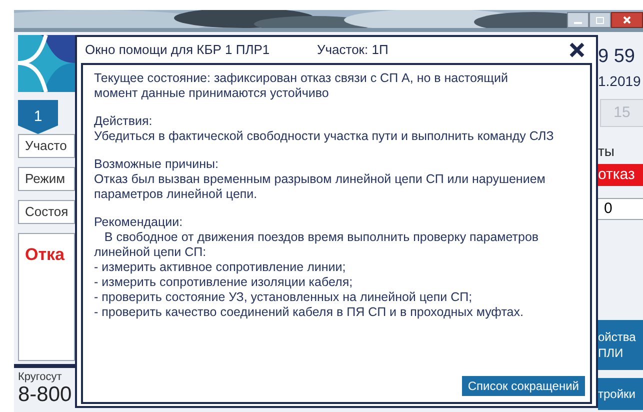 The height and width of the screenshot is (412, 643). What do you see at coordinates (176, 194) in the screenshot?
I see `help-text: параметров линейной цепи.` at bounding box center [176, 194].